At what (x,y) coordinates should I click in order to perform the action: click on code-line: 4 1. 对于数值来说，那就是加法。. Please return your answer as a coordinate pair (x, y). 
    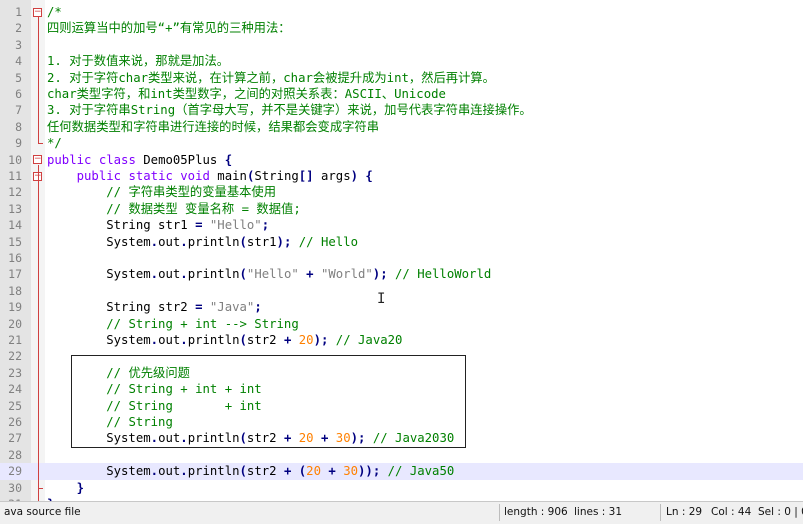
    Looking at the image, I should click on (401, 61).